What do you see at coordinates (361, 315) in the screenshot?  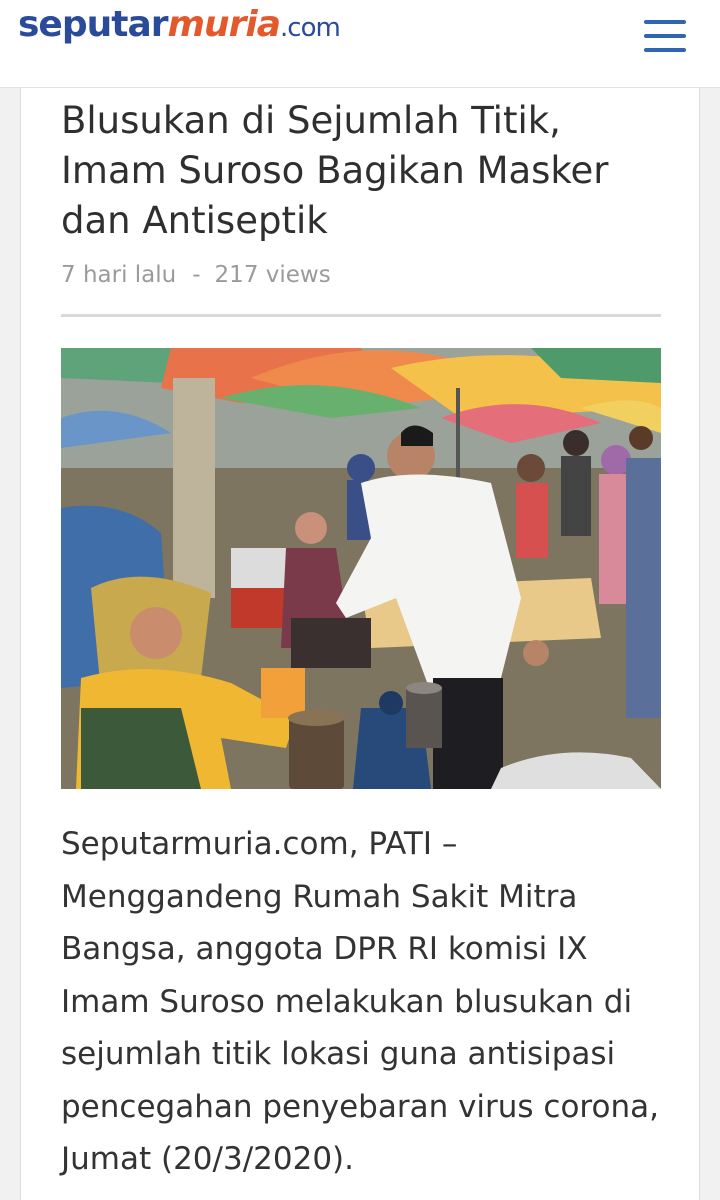 I see `meta-divider` at bounding box center [361, 315].